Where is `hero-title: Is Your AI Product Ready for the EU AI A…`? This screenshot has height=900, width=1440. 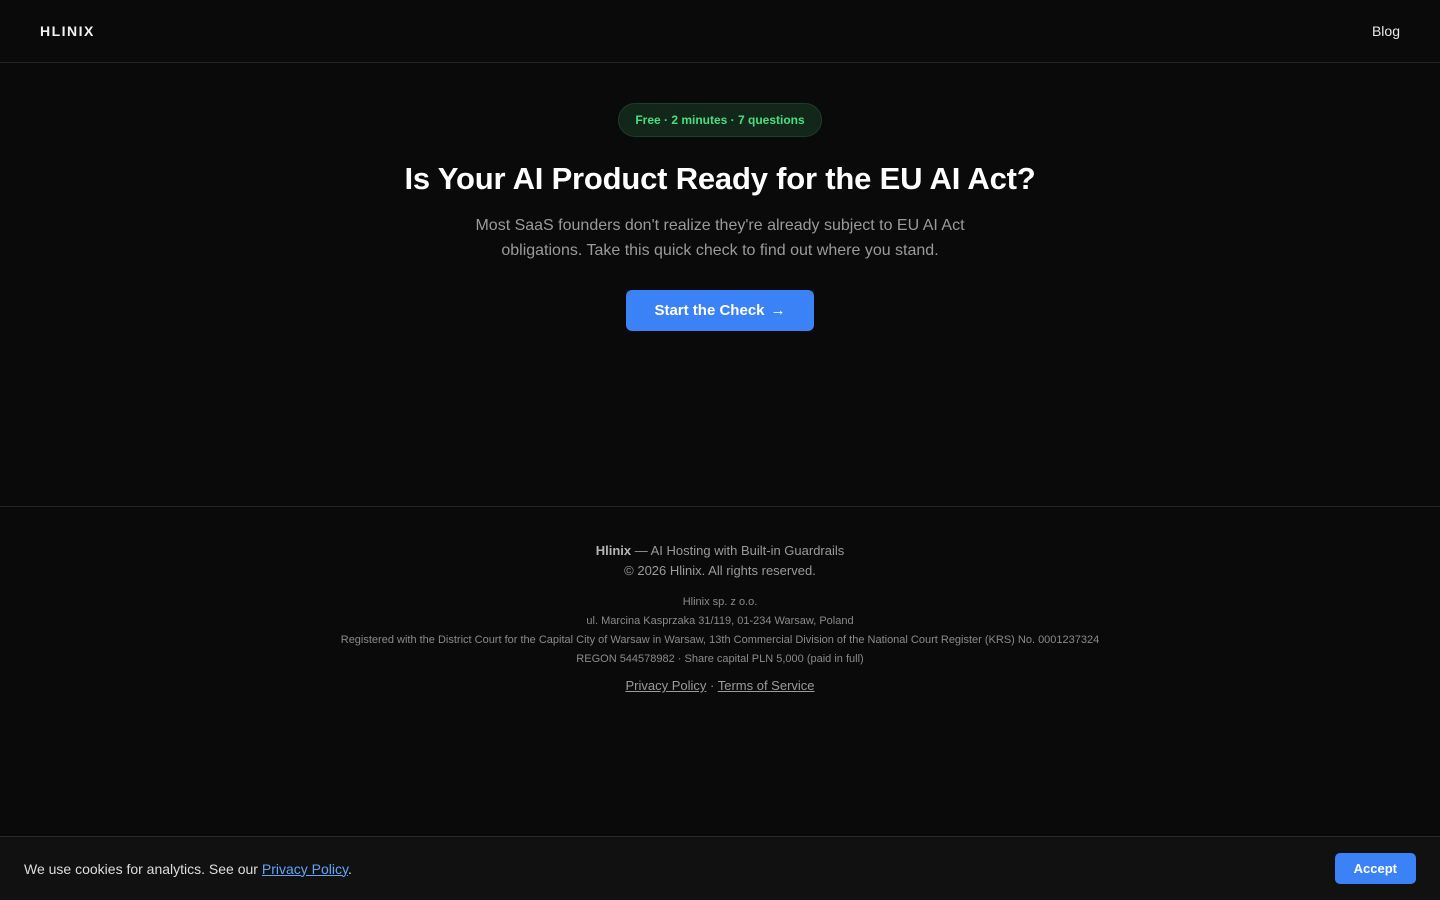 hero-title: Is Your AI Product Ready for the EU AI A… is located at coordinates (720, 178).